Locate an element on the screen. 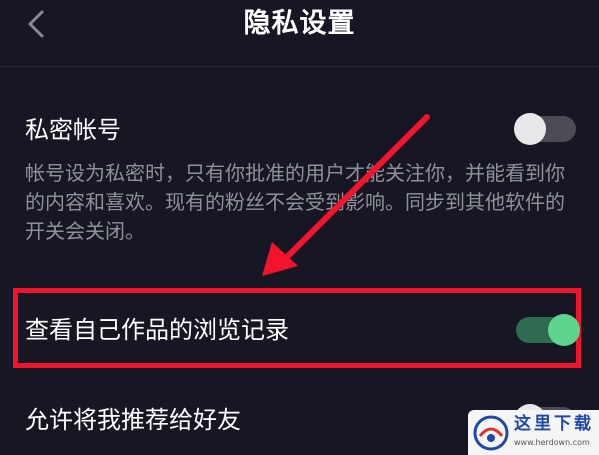 The width and height of the screenshot is (599, 455). private-account-toggle is located at coordinates (545, 129).